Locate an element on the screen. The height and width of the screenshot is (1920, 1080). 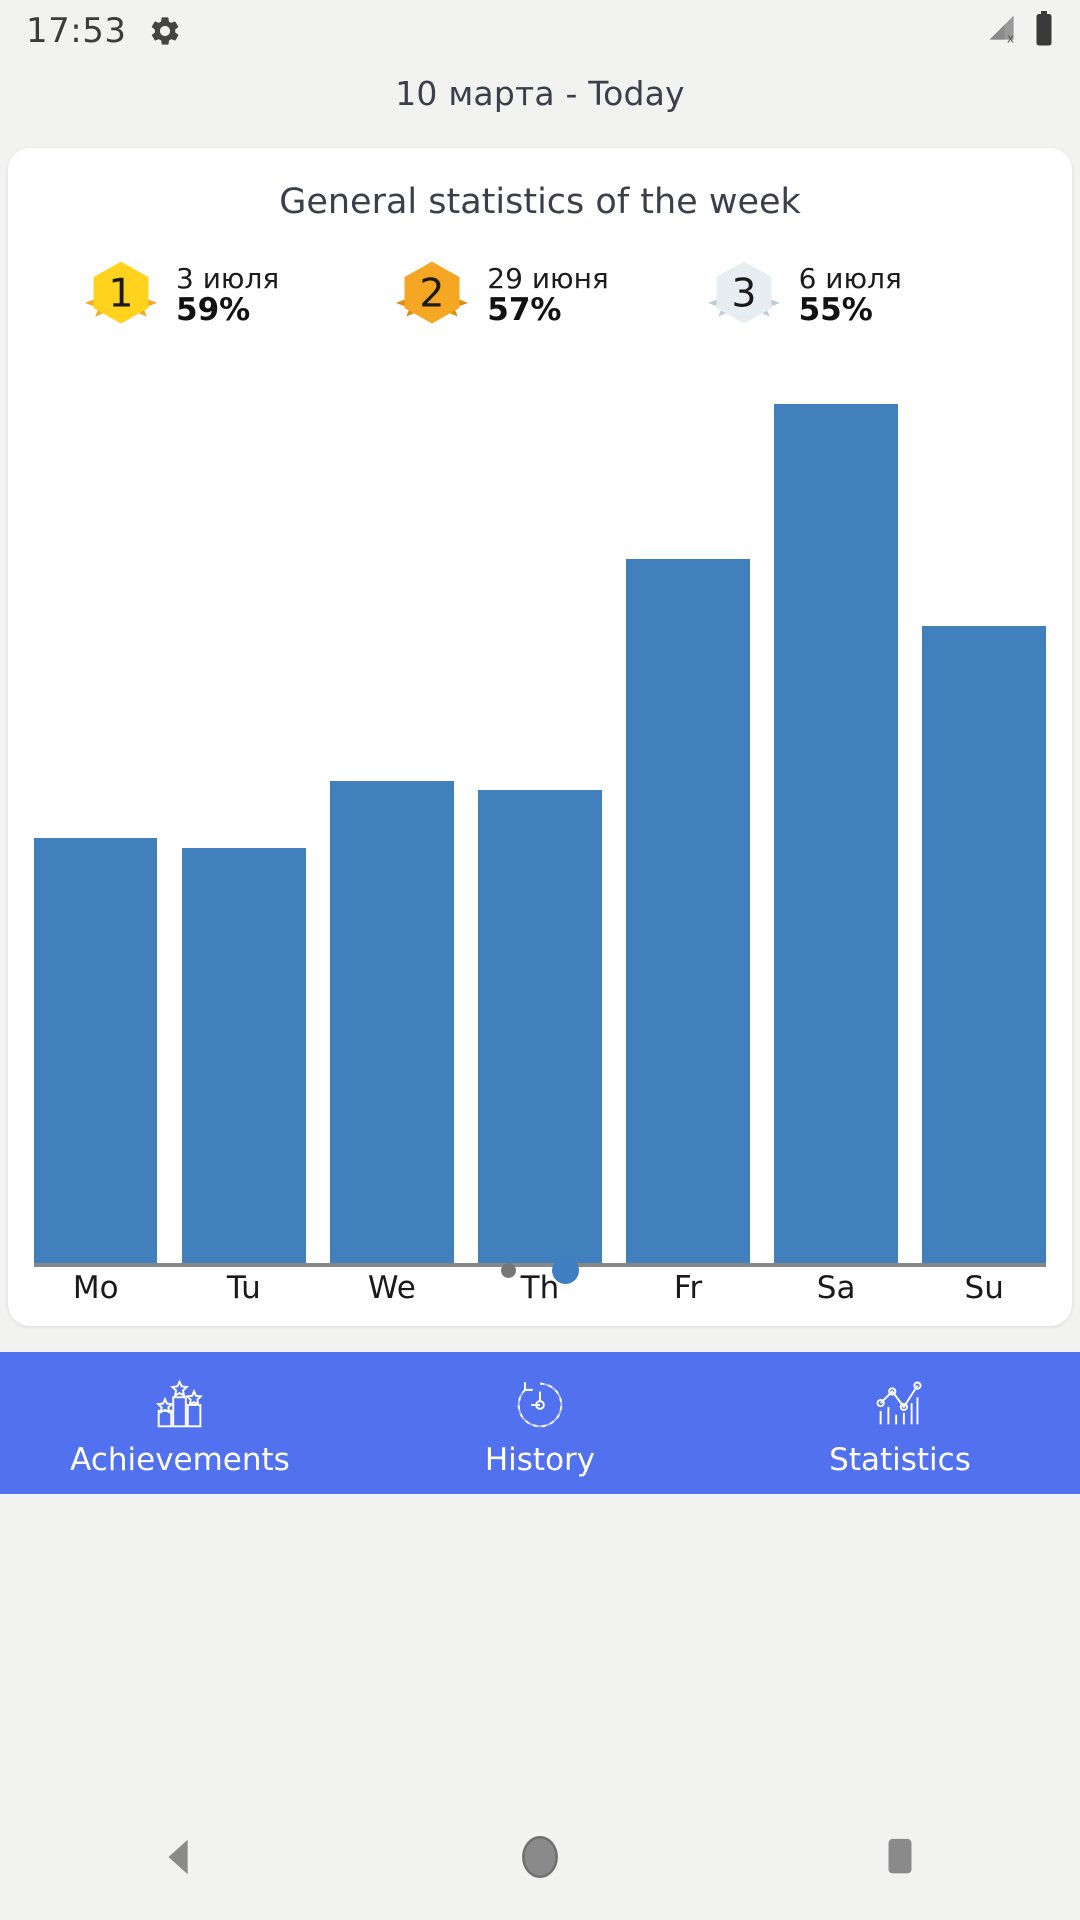
nav-tab-label: Statistics is located at coordinates (900, 1460).